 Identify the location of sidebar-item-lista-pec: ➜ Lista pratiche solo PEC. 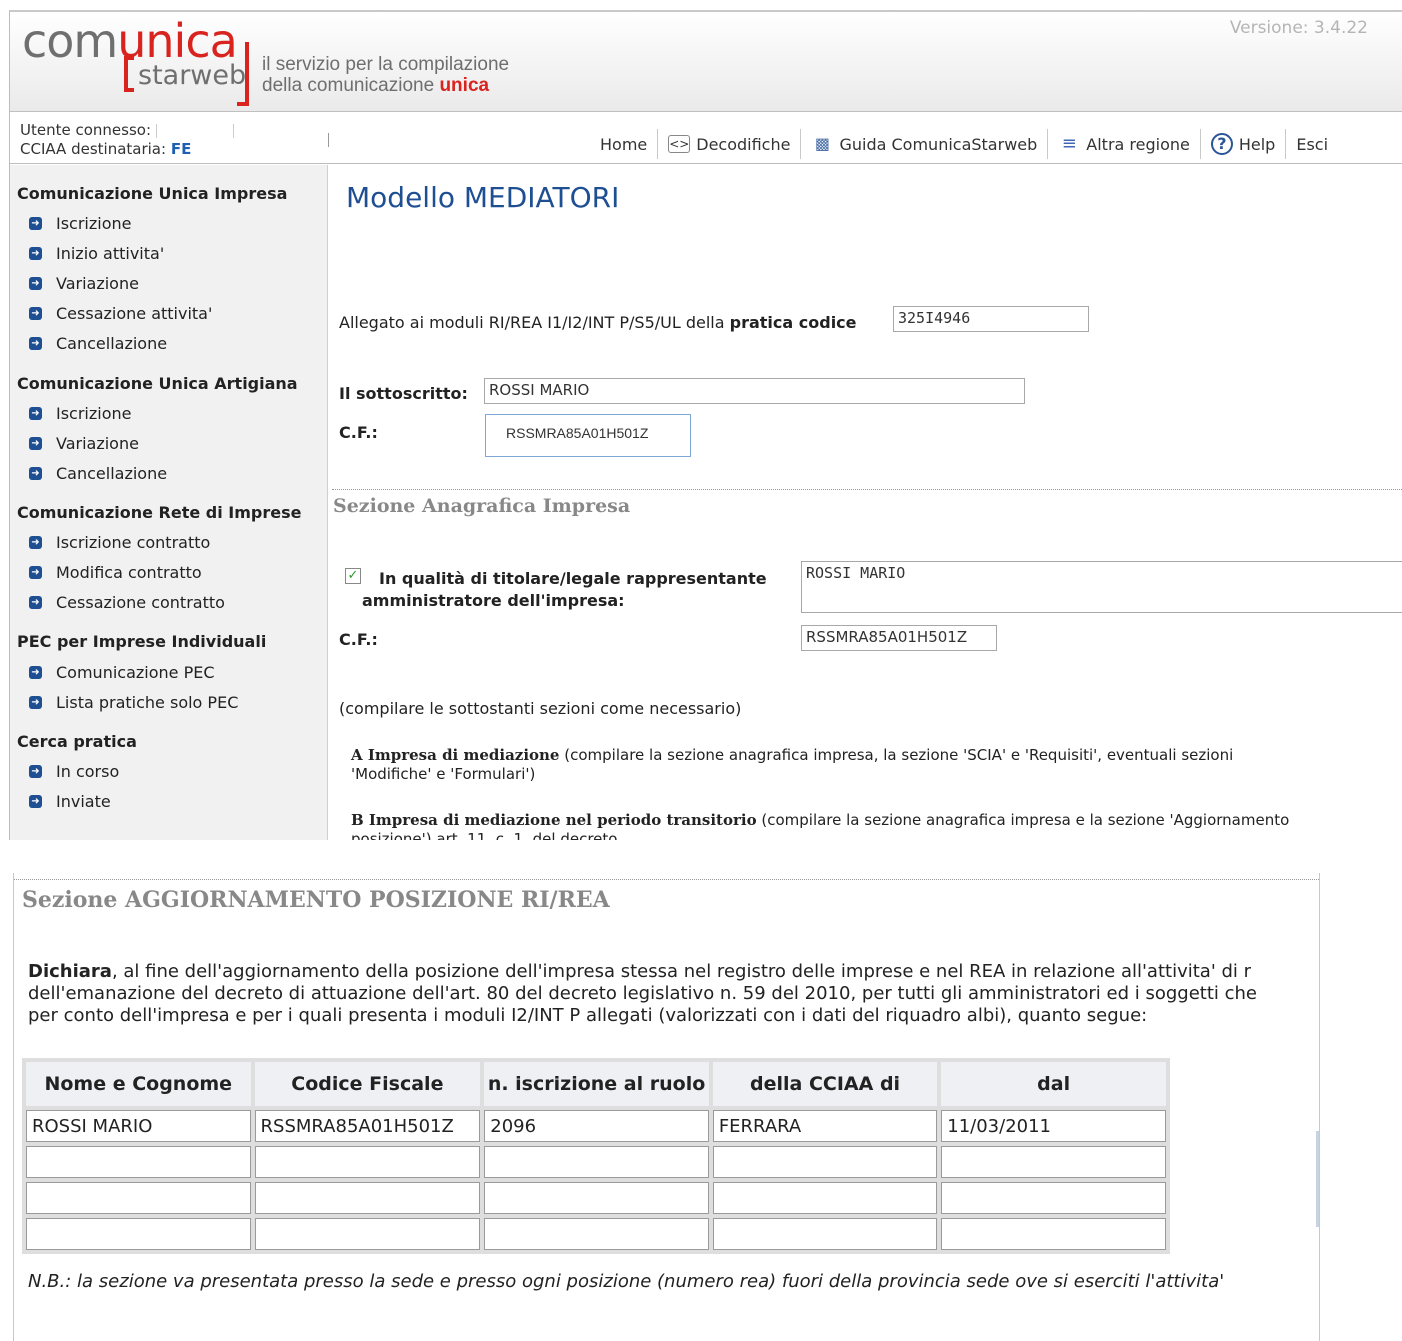
(133, 702).